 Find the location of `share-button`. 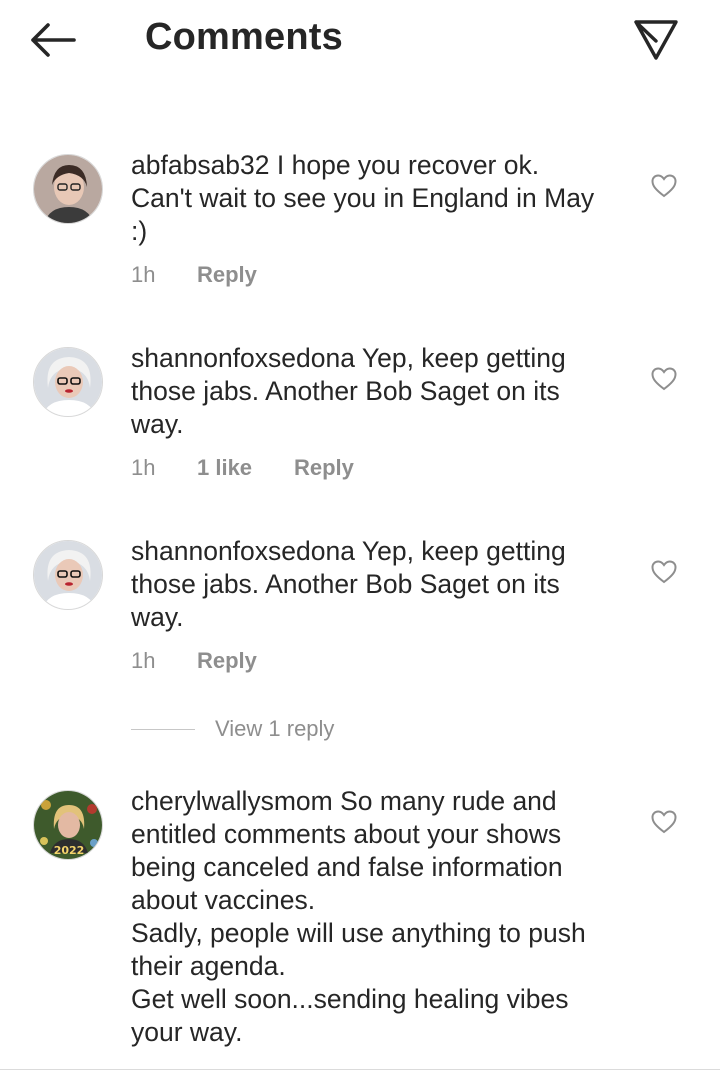

share-button is located at coordinates (656, 40).